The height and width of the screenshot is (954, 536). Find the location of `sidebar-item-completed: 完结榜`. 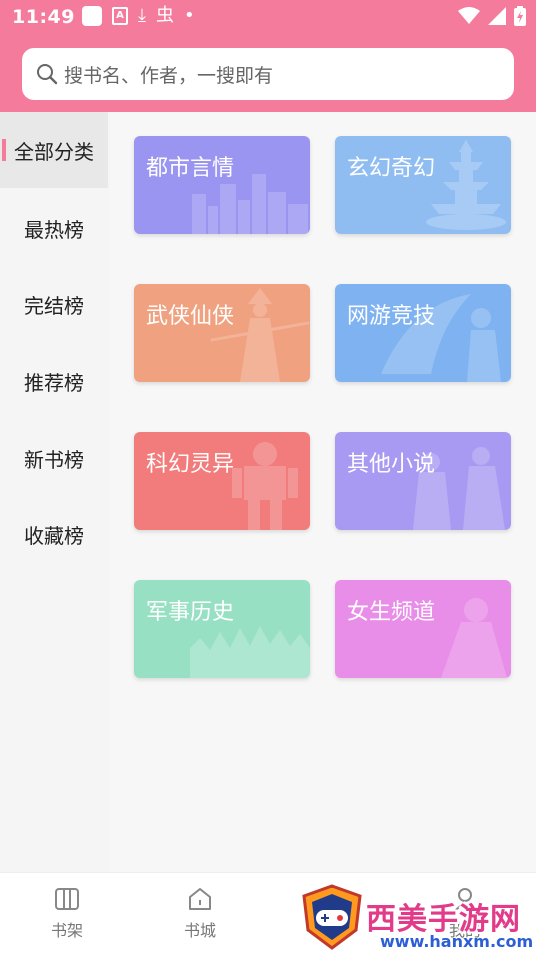

sidebar-item-completed: 完结榜 is located at coordinates (54, 304).